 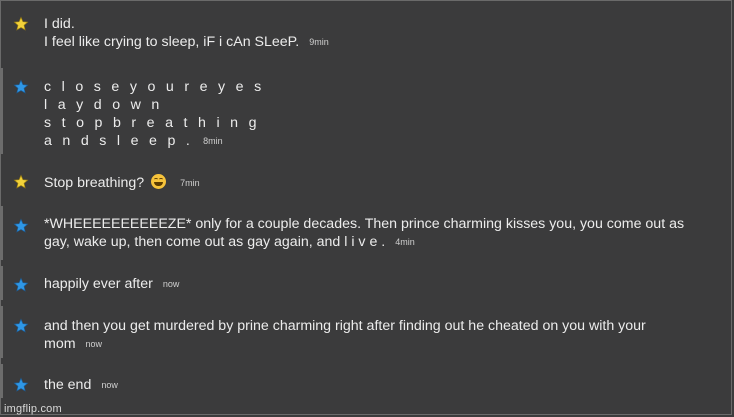 What do you see at coordinates (405, 242) in the screenshot?
I see `timestamp: 4min` at bounding box center [405, 242].